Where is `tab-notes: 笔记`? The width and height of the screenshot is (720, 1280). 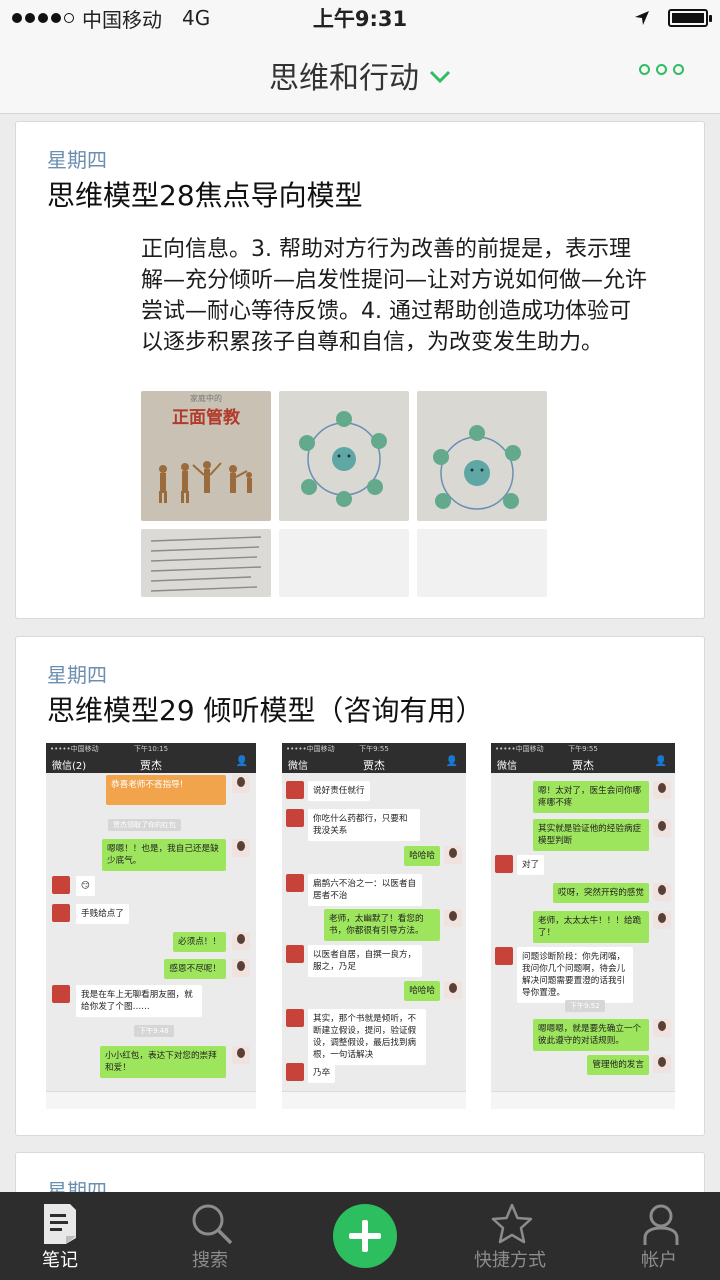 tab-notes: 笔记 is located at coordinates (62, 1236).